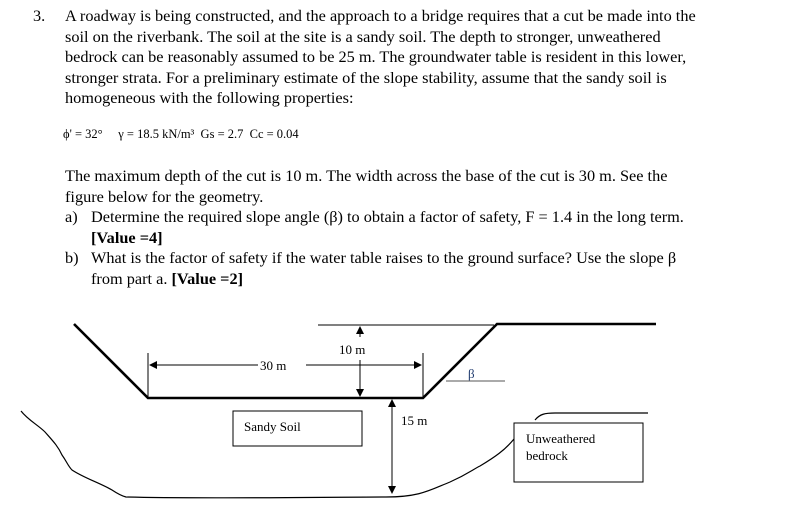 This screenshot has height=525, width=791. Describe the element at coordinates (561, 438) in the screenshot. I see `bedrock-label-line1: Unweathered` at that location.